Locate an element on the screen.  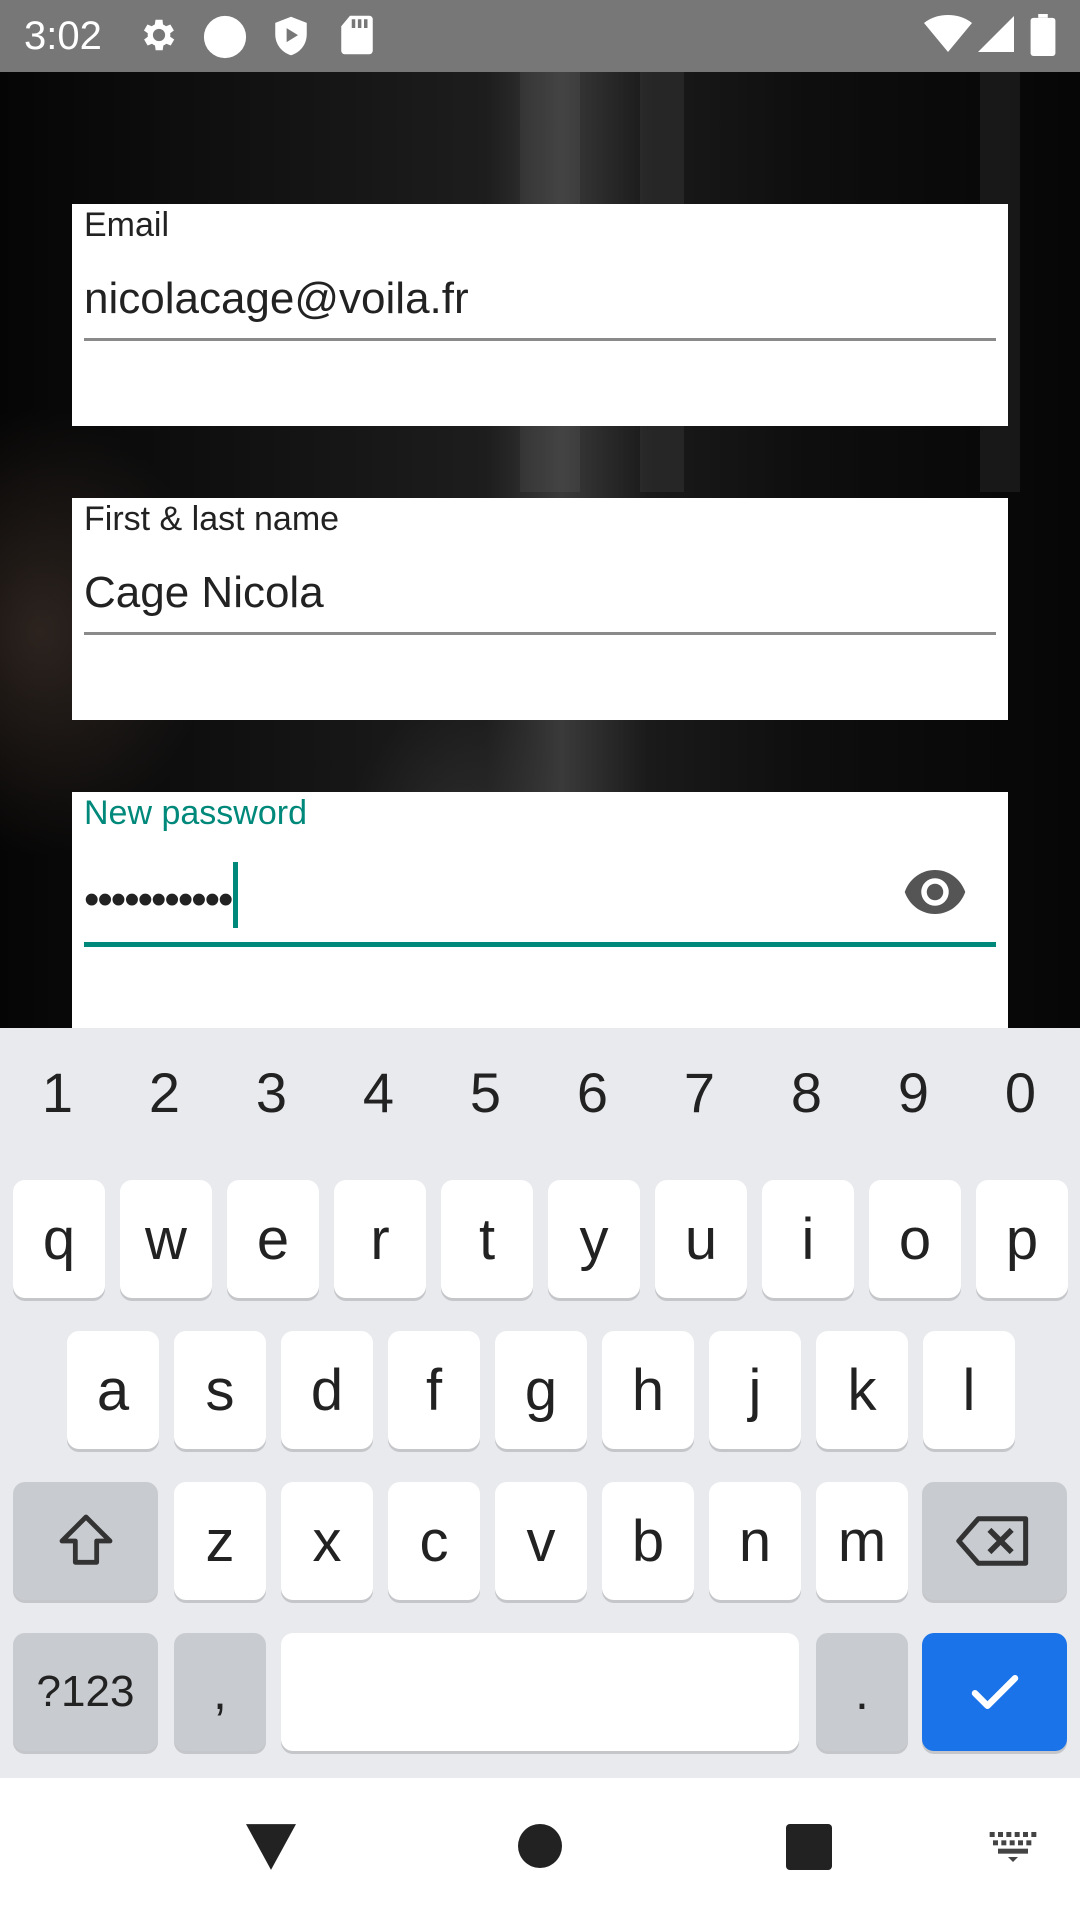
key-s: s is located at coordinates (220, 1390).